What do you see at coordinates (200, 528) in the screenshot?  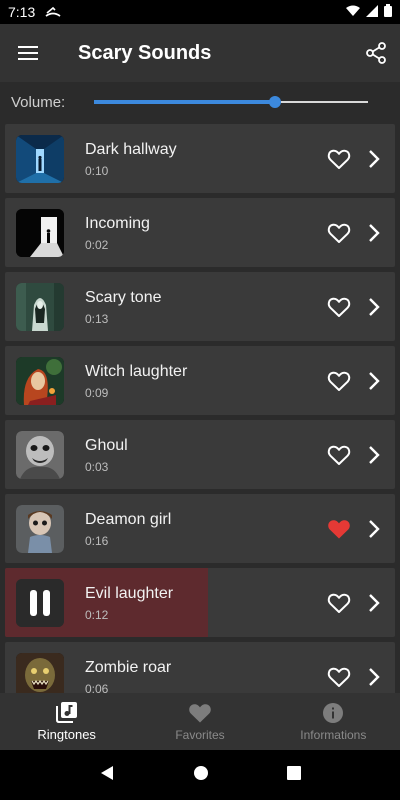 I see `sound-list-item: Deamon girl 0:16` at bounding box center [200, 528].